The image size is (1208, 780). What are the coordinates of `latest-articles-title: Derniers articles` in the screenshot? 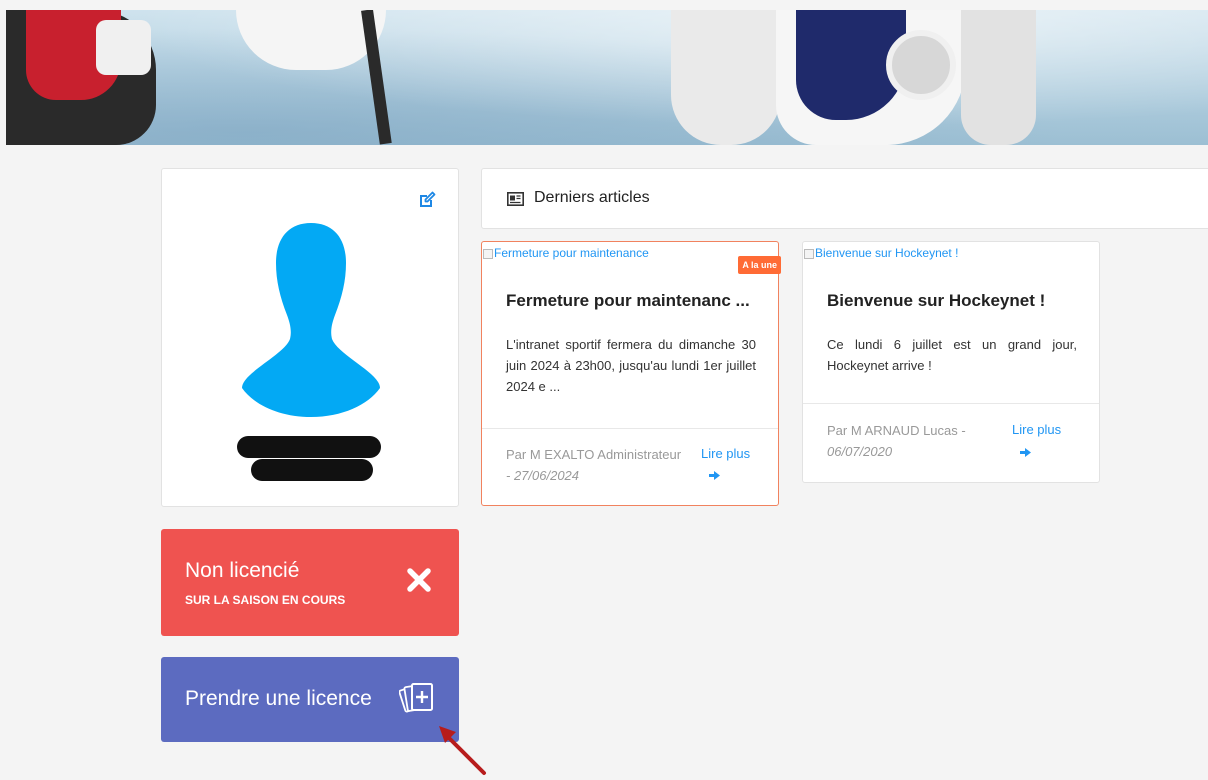 It's located at (592, 197).